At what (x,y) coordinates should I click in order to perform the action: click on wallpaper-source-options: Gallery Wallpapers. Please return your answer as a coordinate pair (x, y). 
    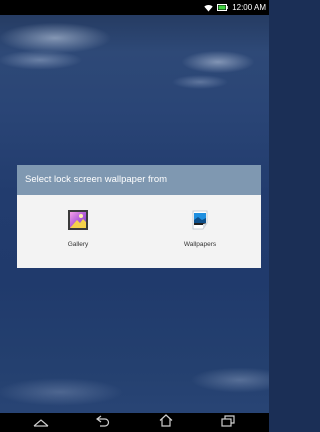
    Looking at the image, I should click on (139, 231).